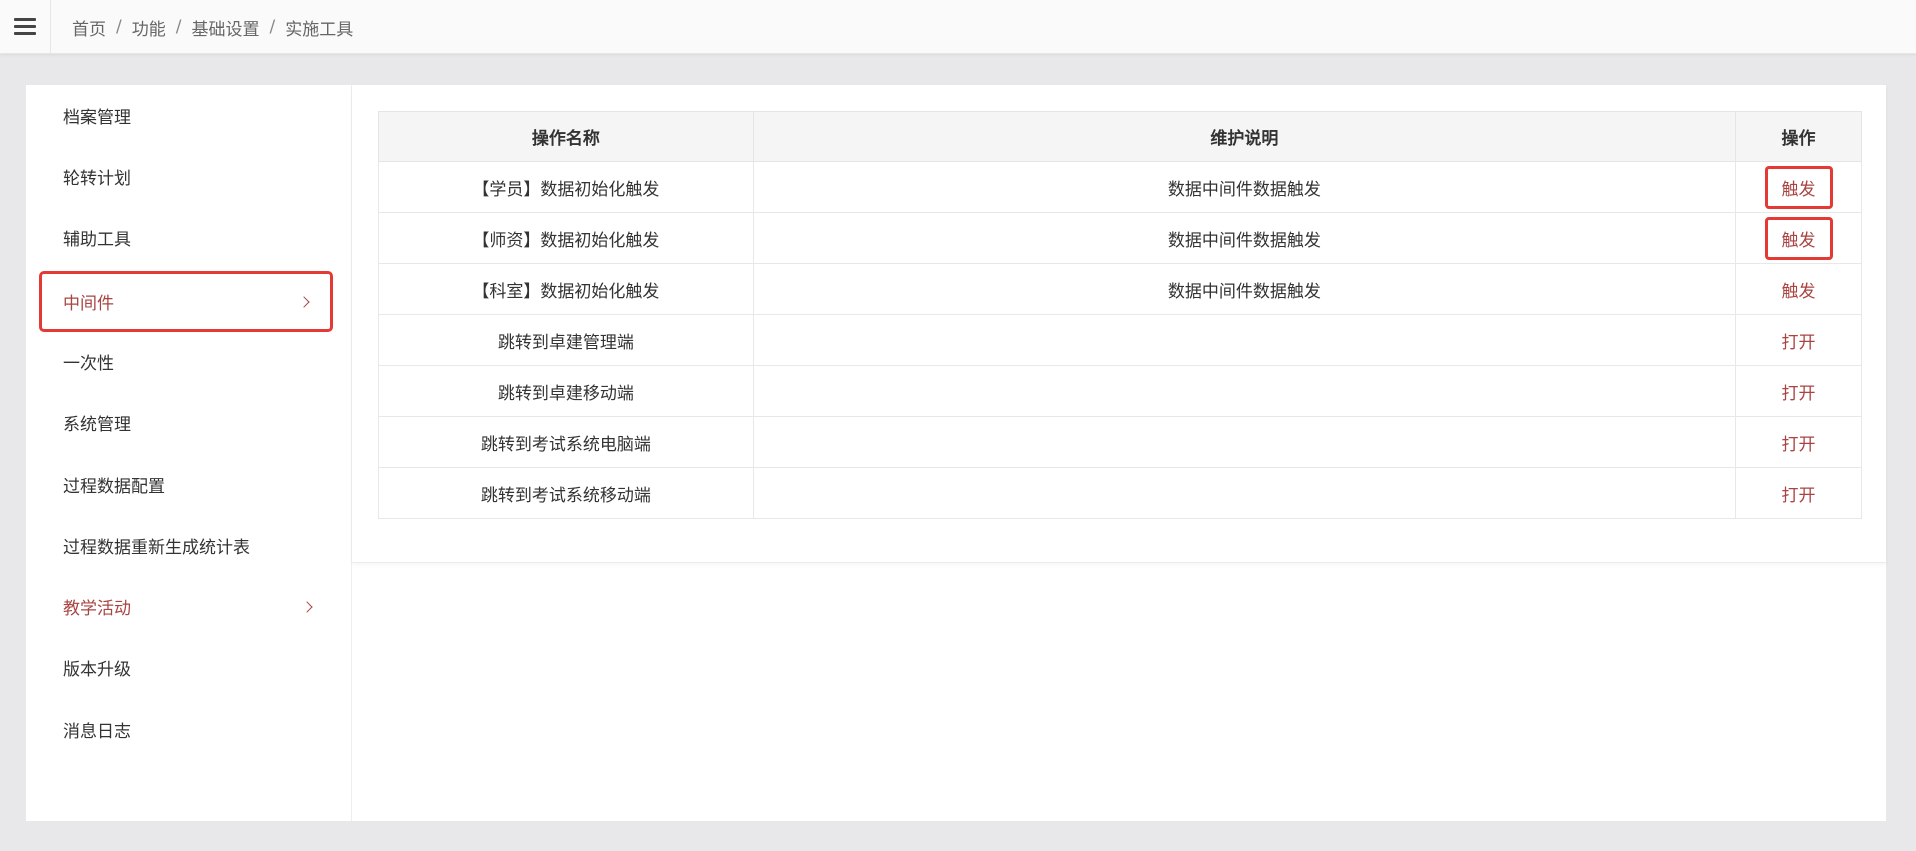 The height and width of the screenshot is (851, 1916). What do you see at coordinates (156, 548) in the screenshot?
I see `sidebar-item-label: 过程数据重新生成统计表` at bounding box center [156, 548].